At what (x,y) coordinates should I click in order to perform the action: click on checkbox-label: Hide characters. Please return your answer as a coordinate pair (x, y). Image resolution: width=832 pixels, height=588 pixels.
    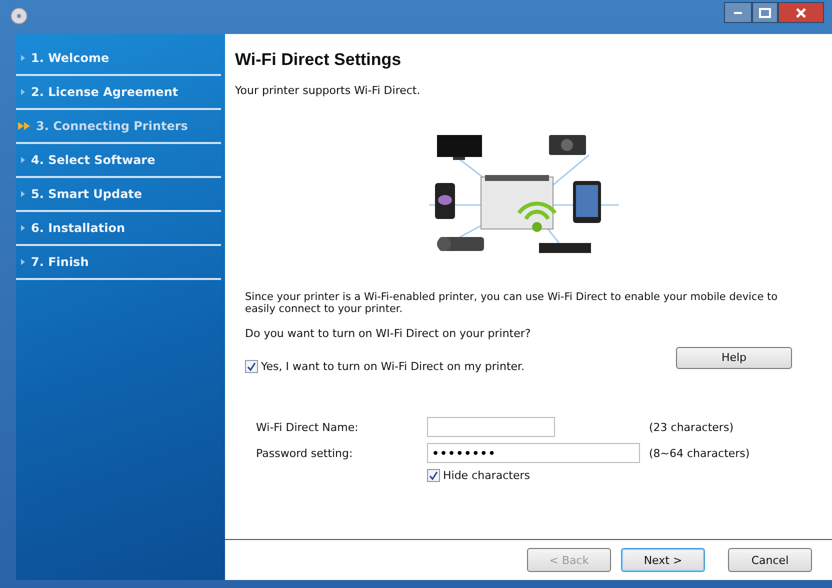
    Looking at the image, I should click on (486, 475).